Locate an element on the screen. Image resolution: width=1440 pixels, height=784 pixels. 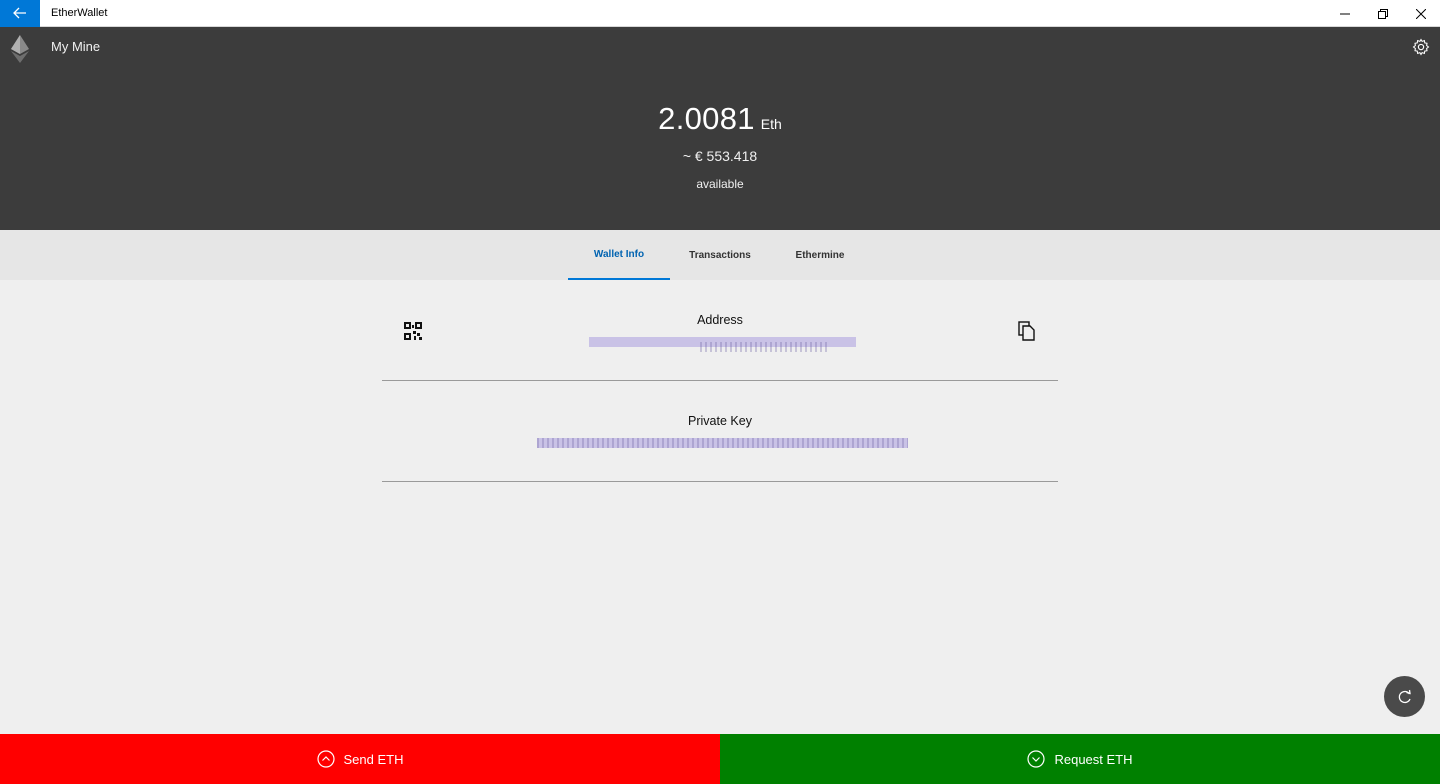
settings-button is located at coordinates (1421, 49).